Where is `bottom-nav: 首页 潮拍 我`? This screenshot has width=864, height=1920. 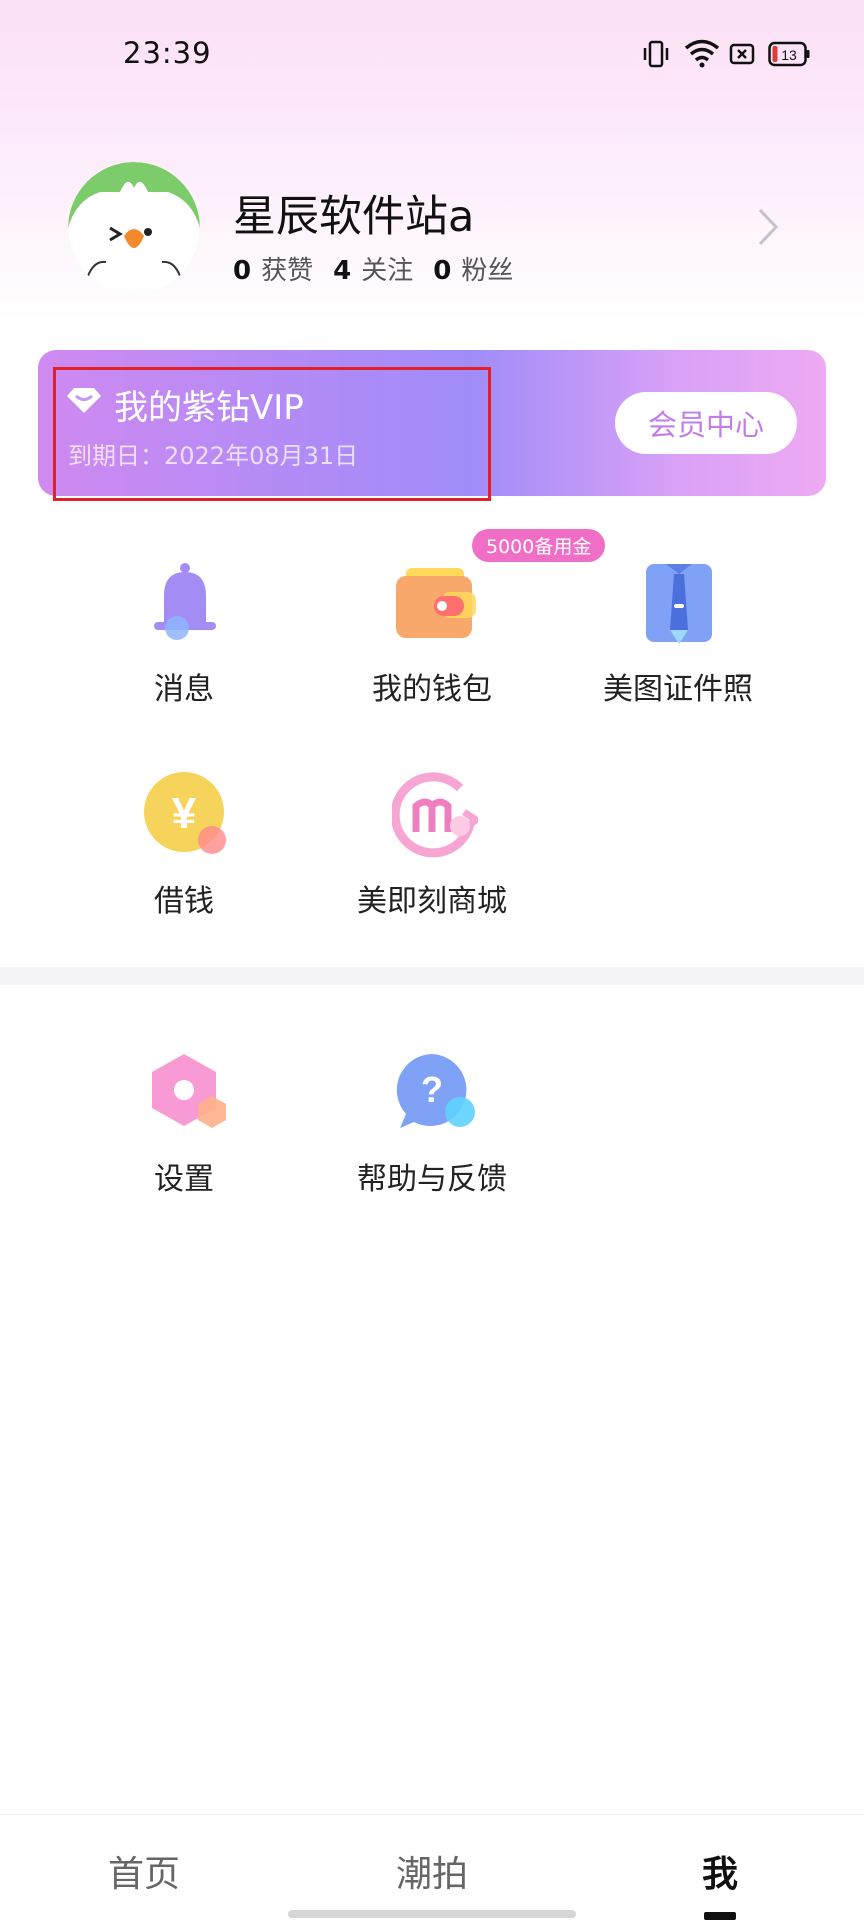 bottom-nav: 首页 潮拍 我 is located at coordinates (432, 1867).